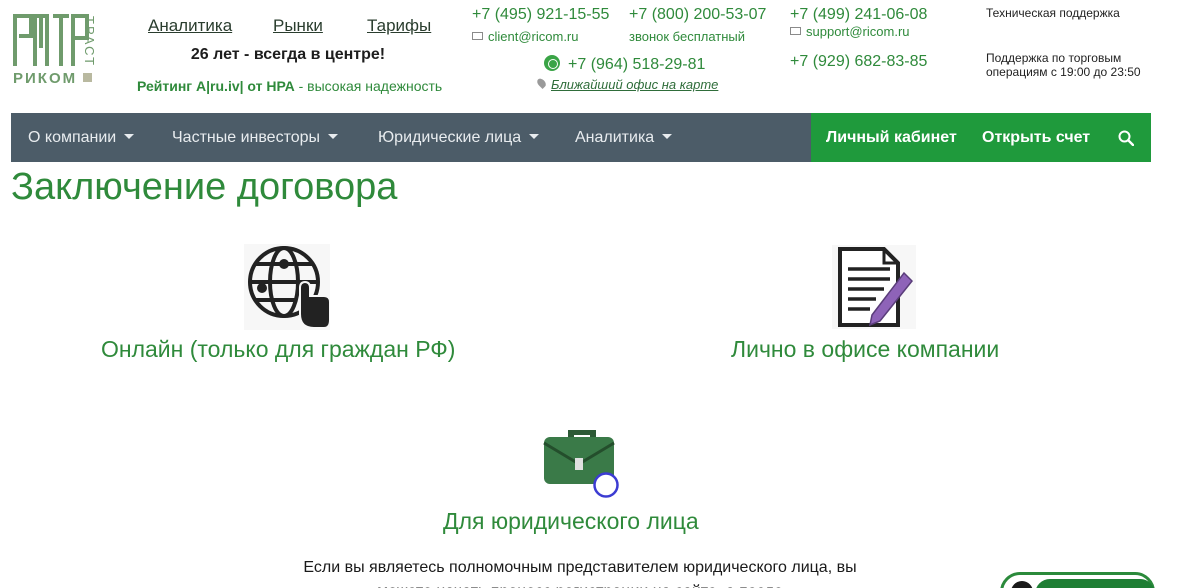 This screenshot has width=1198, height=588. What do you see at coordinates (45, 78) in the screenshot?
I see `logo-wordmark: РИКОМ` at bounding box center [45, 78].